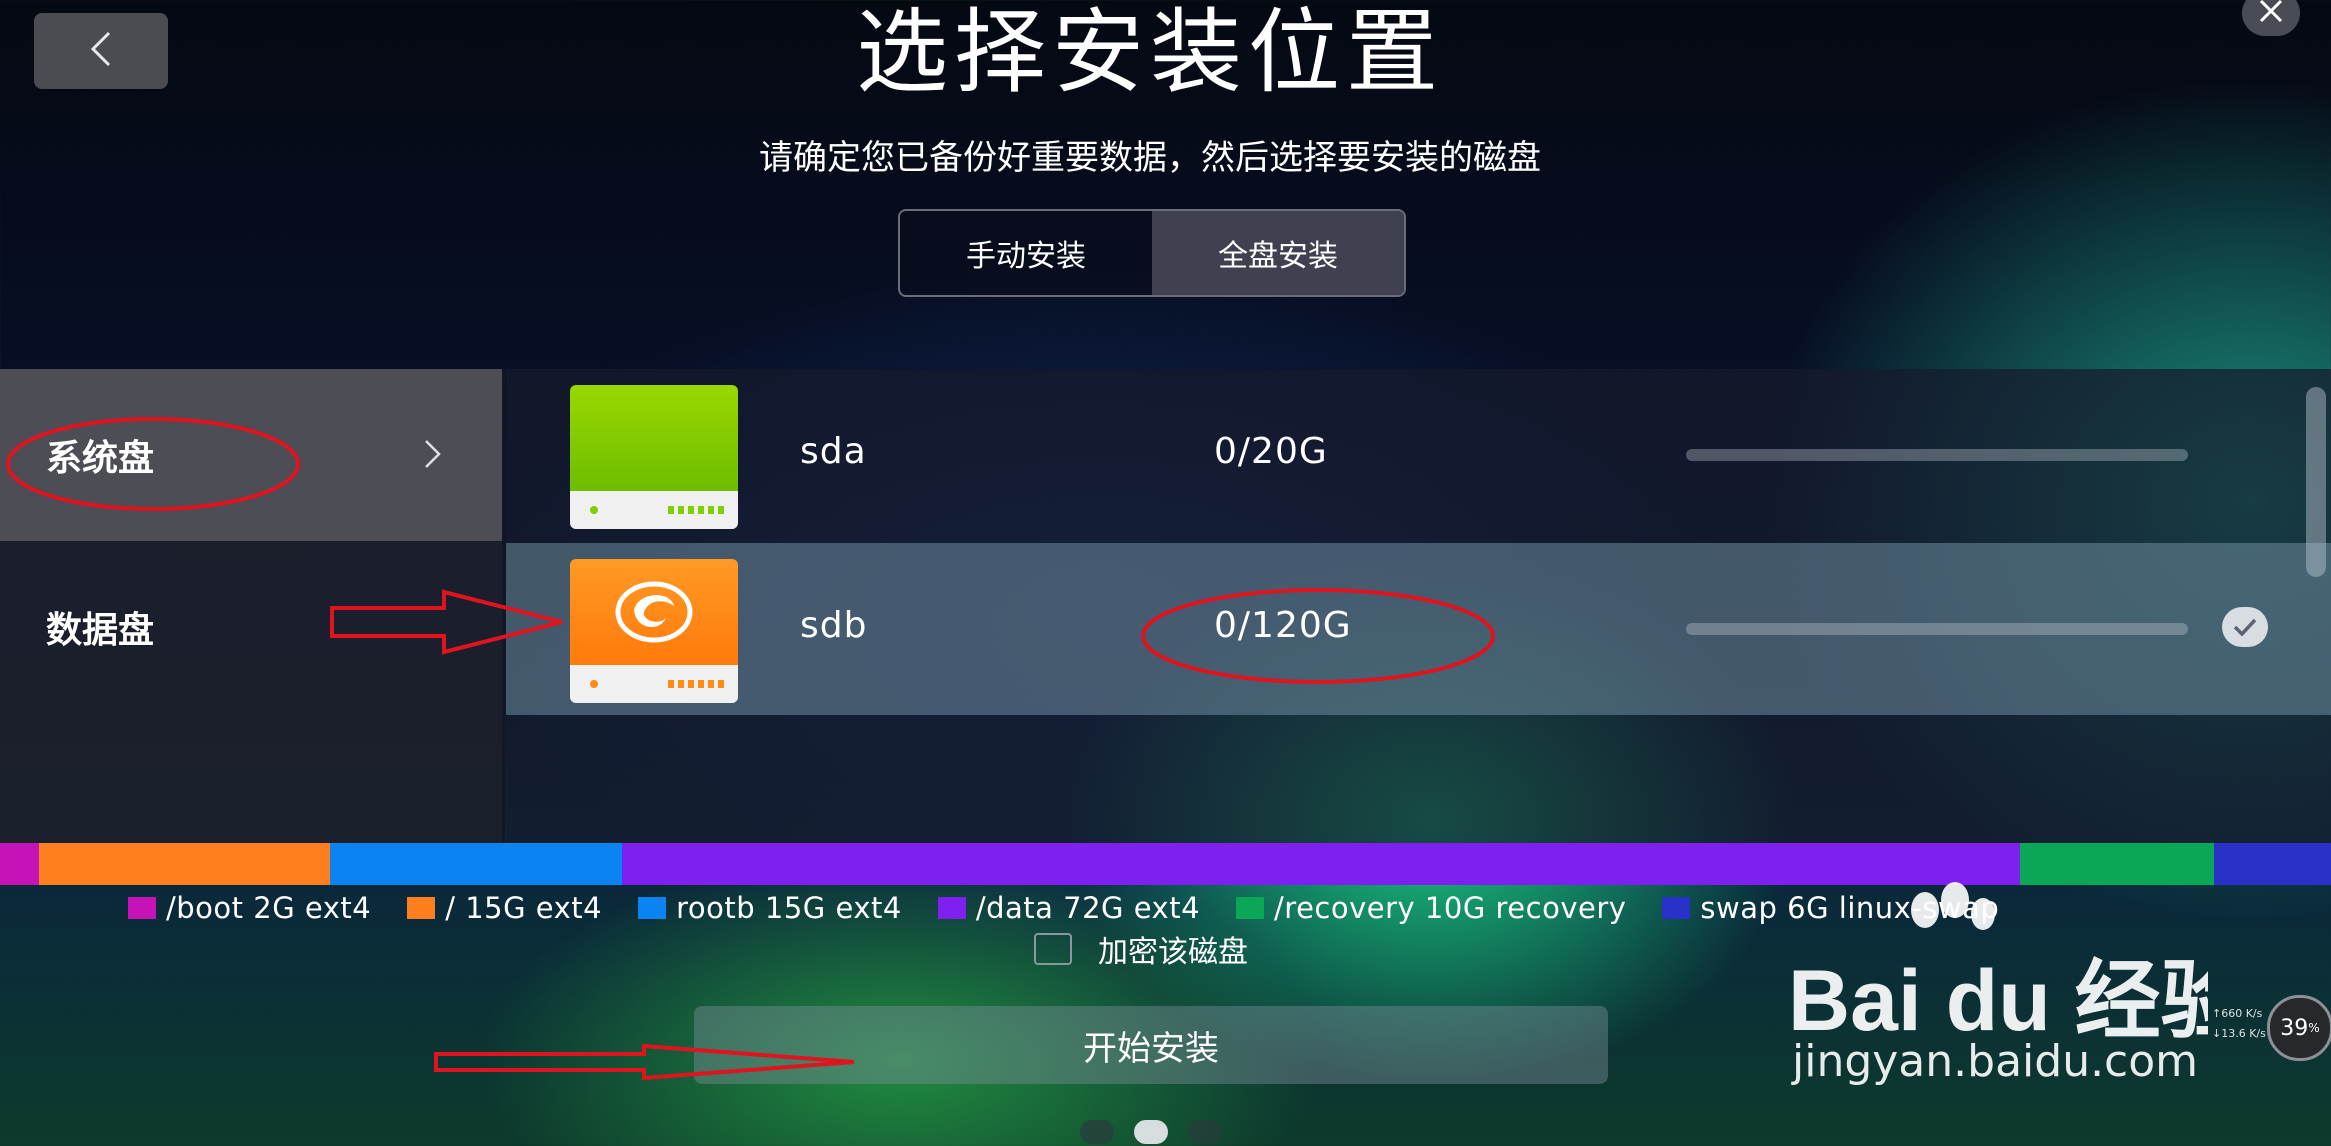 The height and width of the screenshot is (1146, 2331). I want to click on baidu-paw-icon, so click(1950, 927).